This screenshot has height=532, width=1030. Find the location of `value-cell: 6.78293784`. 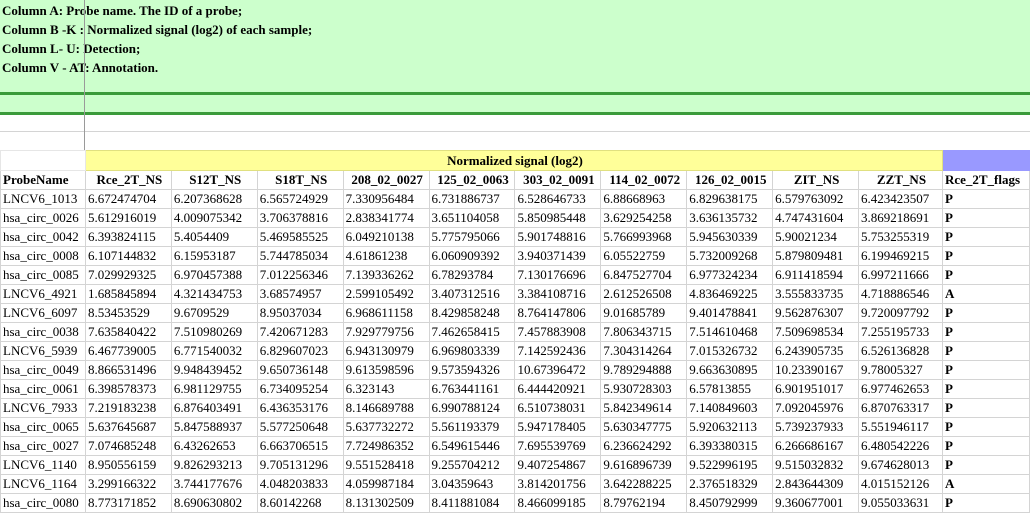

value-cell: 6.78293784 is located at coordinates (472, 275).